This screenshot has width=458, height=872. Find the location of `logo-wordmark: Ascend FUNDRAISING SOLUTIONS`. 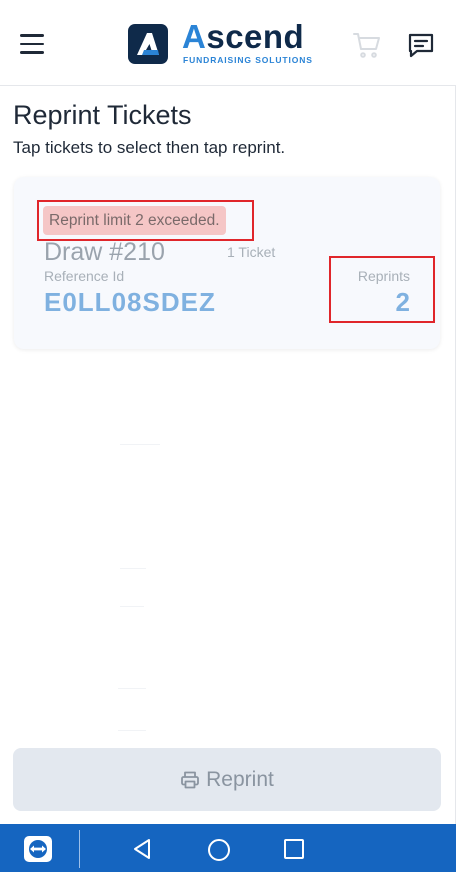

logo-wordmark: Ascend FUNDRAISING SOLUTIONS is located at coordinates (255, 42).